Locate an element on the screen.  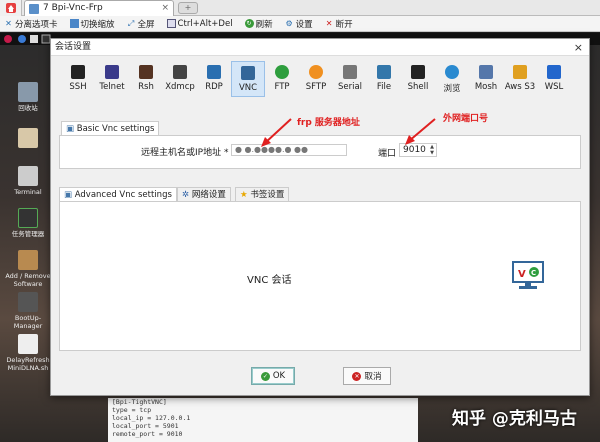
package-icon is located at coordinates (28, 260).